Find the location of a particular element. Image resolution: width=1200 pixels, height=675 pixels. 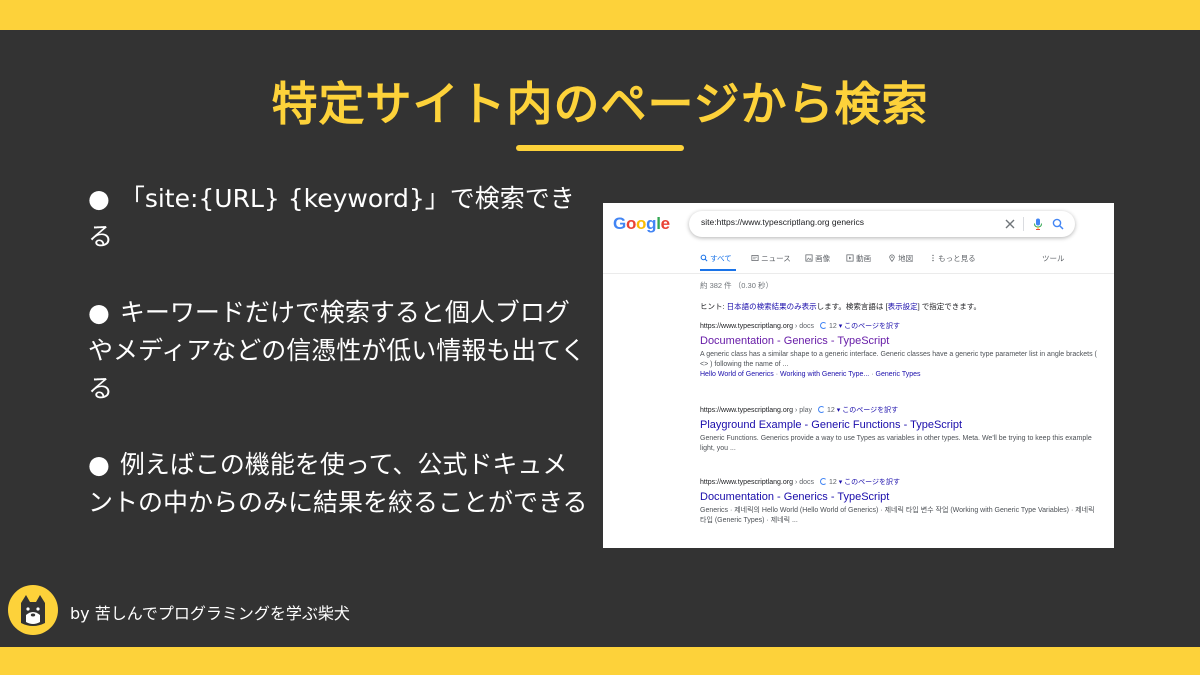

tabs-divider is located at coordinates (858, 273).